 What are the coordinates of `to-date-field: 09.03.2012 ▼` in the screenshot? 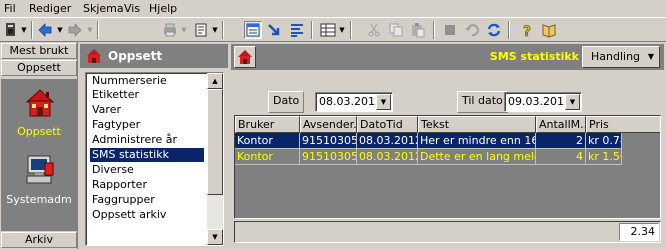 It's located at (543, 102).